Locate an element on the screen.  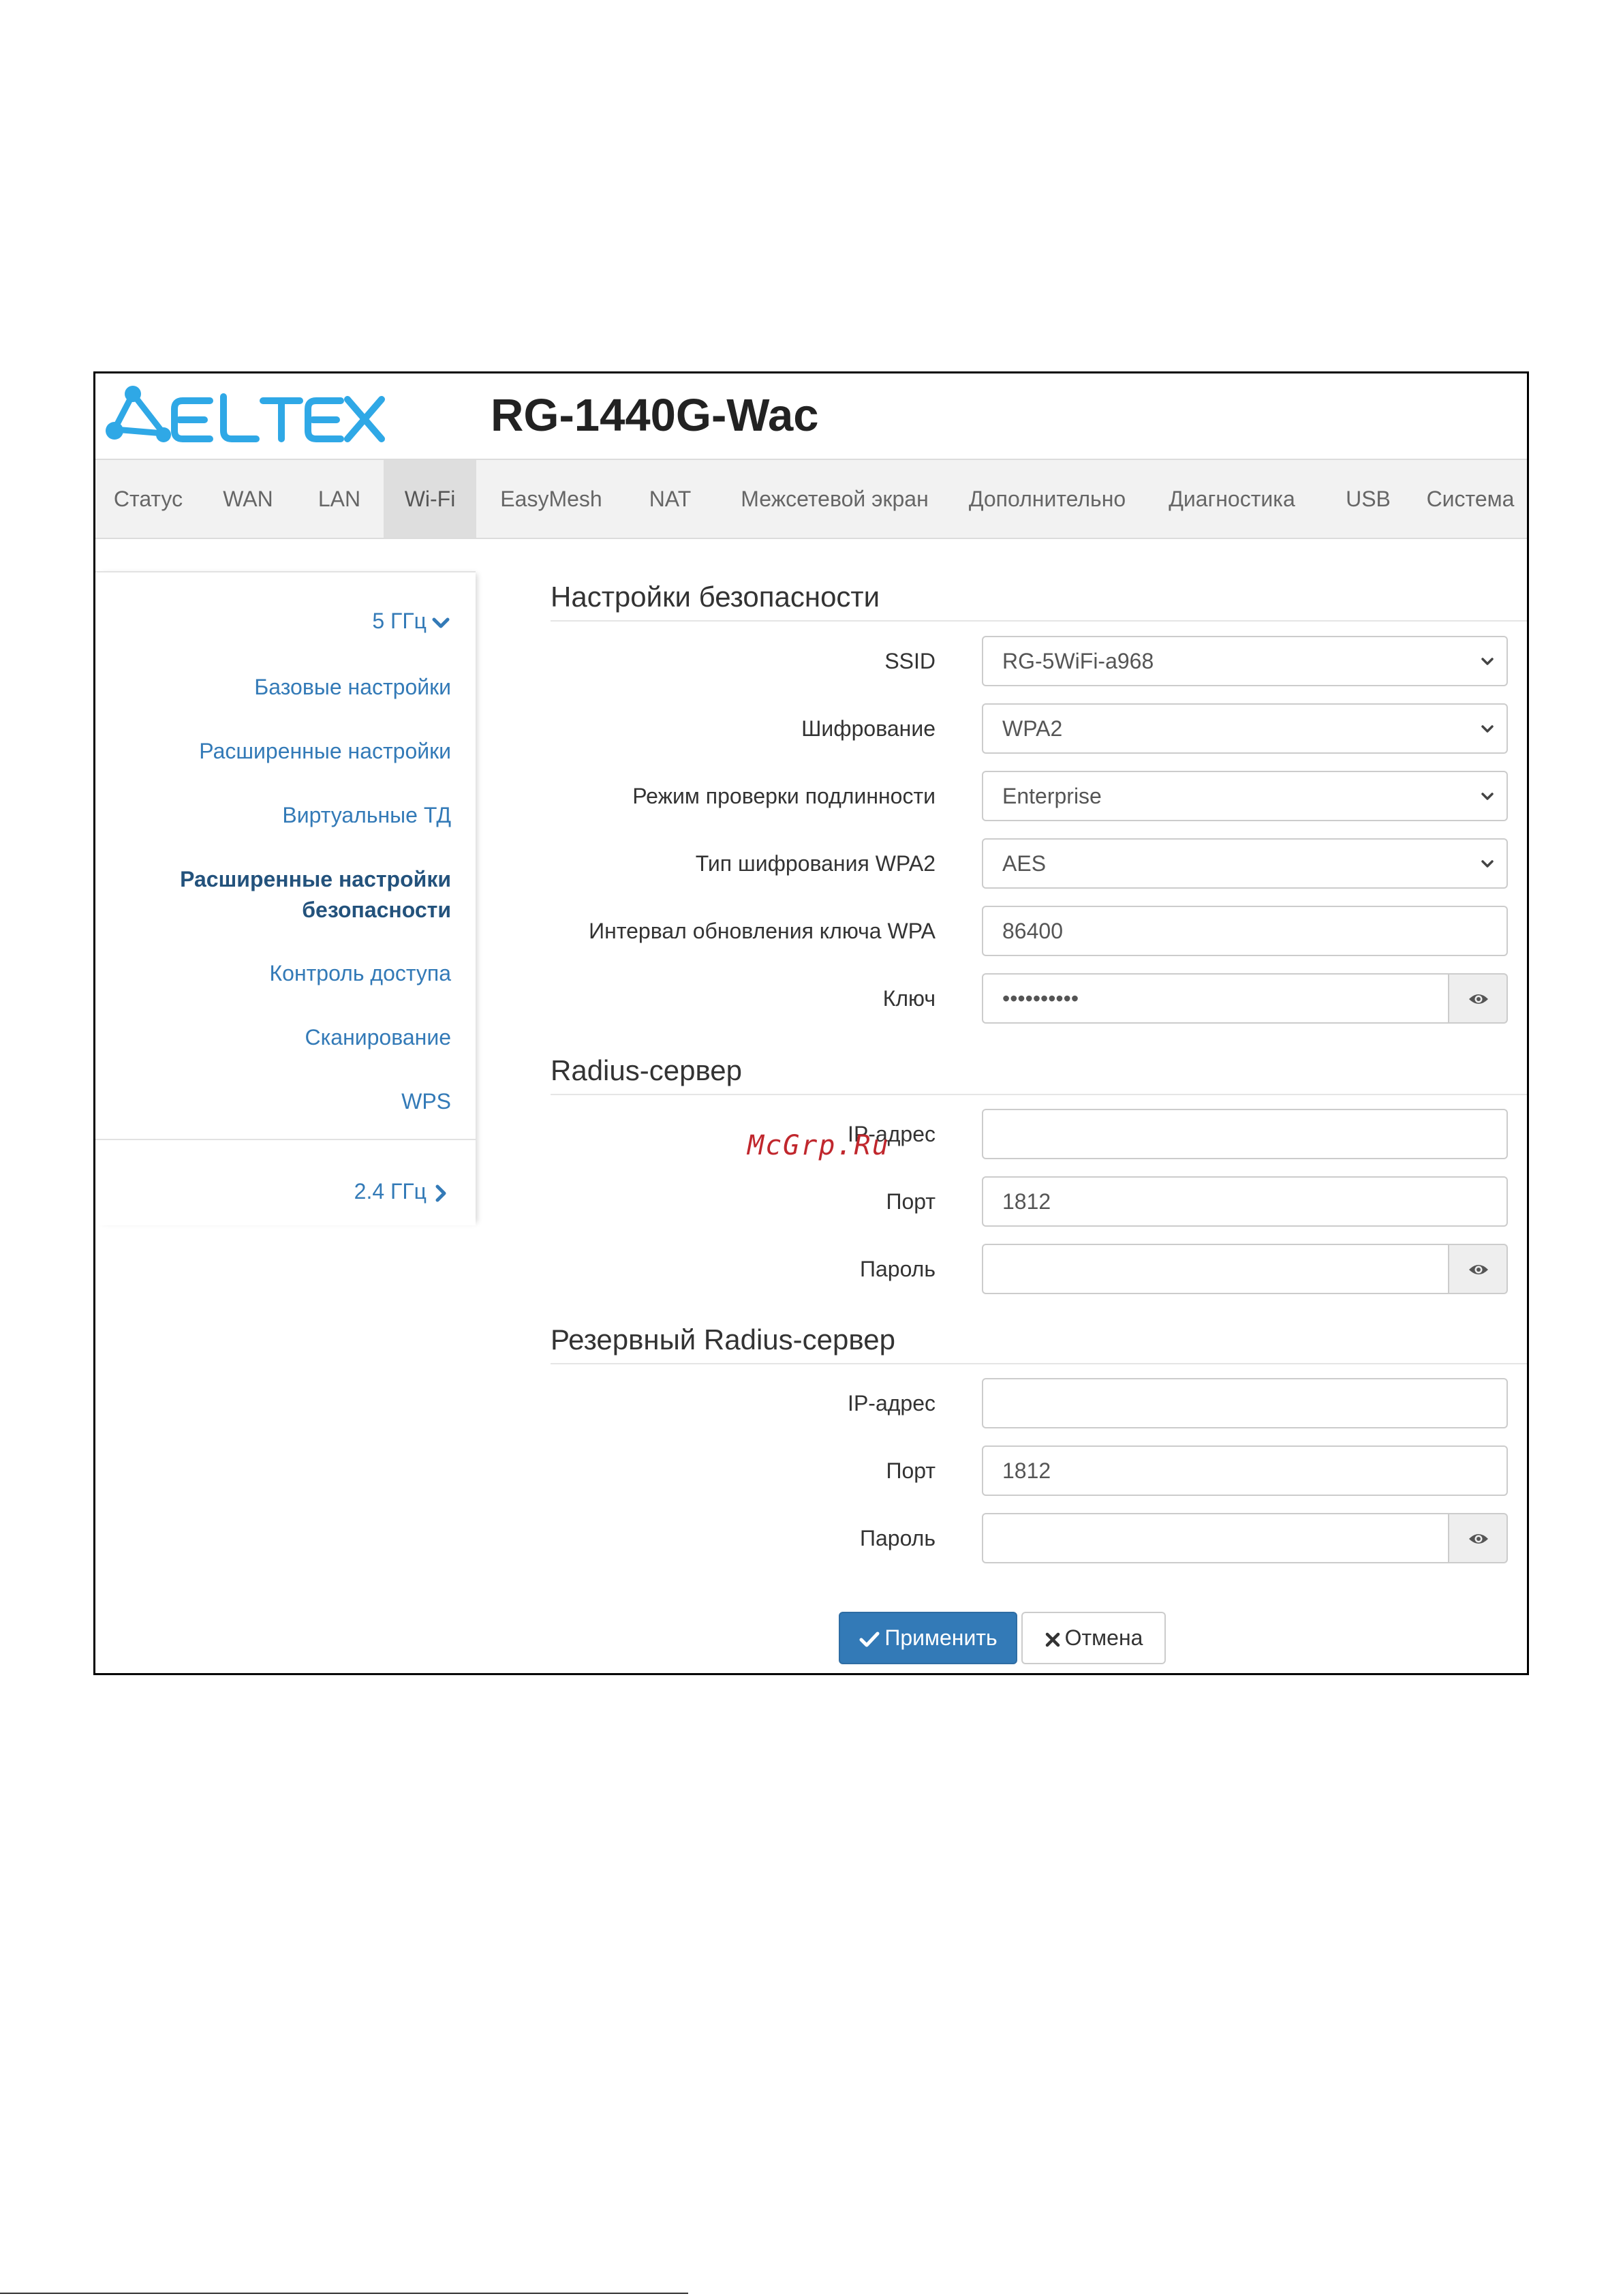
sidebar-band-5ghz: 5 ГГц is located at coordinates (411, 622).